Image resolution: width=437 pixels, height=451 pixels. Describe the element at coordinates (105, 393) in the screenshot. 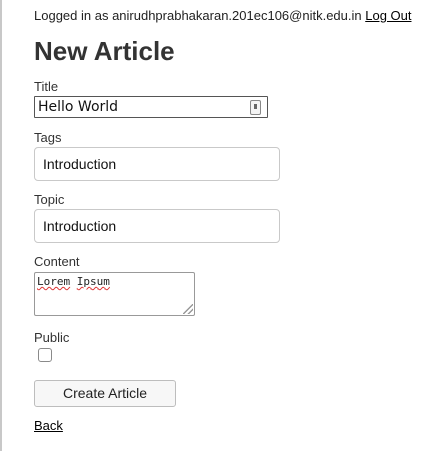

I see `create-article-button: Create Article` at that location.